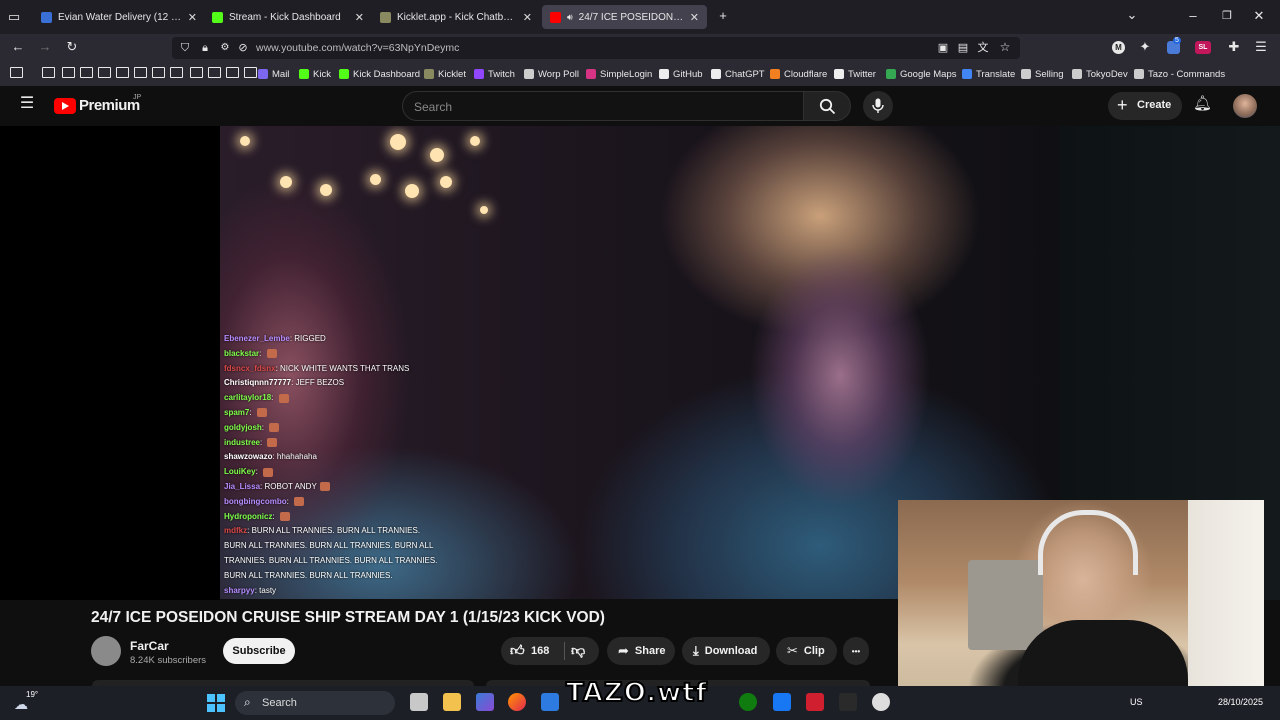 The image size is (1280, 720). Describe the element at coordinates (119, 17) in the screenshot. I see `tab-1: Evian Water Delivery (12 or 24 li ✕` at that location.